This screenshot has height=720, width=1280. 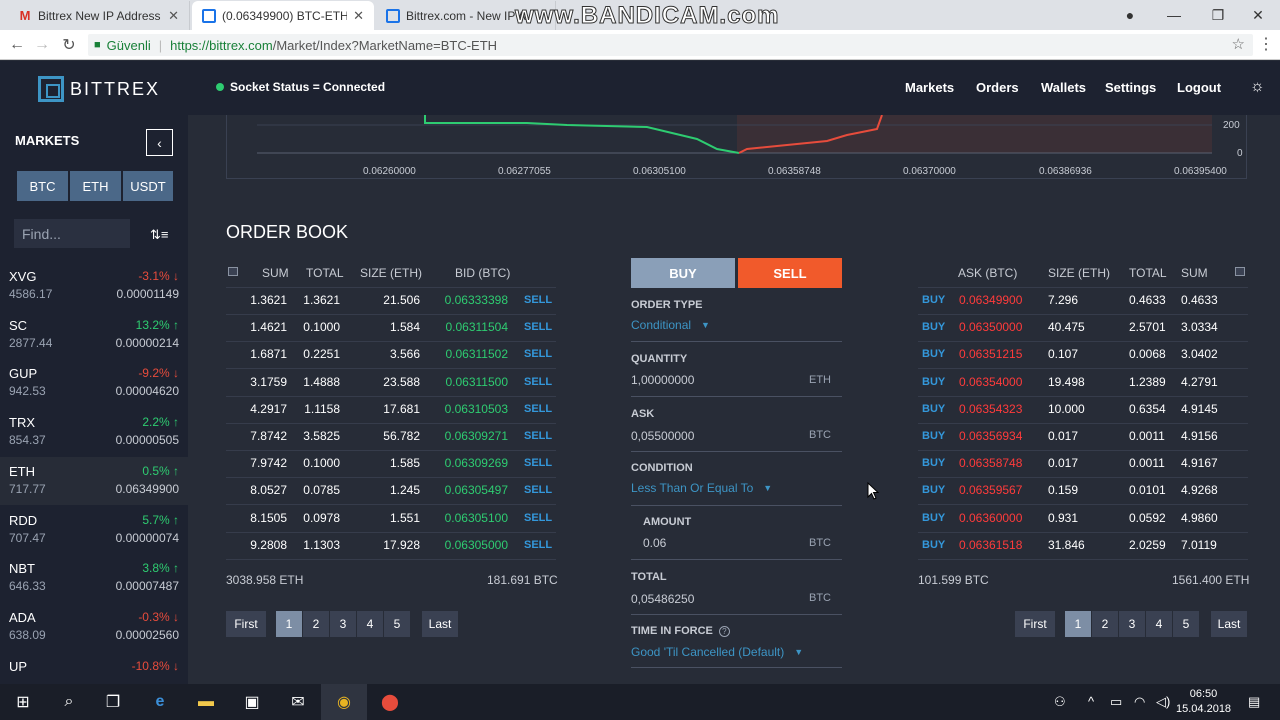 What do you see at coordinates (391, 331) in the screenshot?
I see `bid-row: 1.4621 0.1000 1.584 0.06311504 SELL` at bounding box center [391, 331].